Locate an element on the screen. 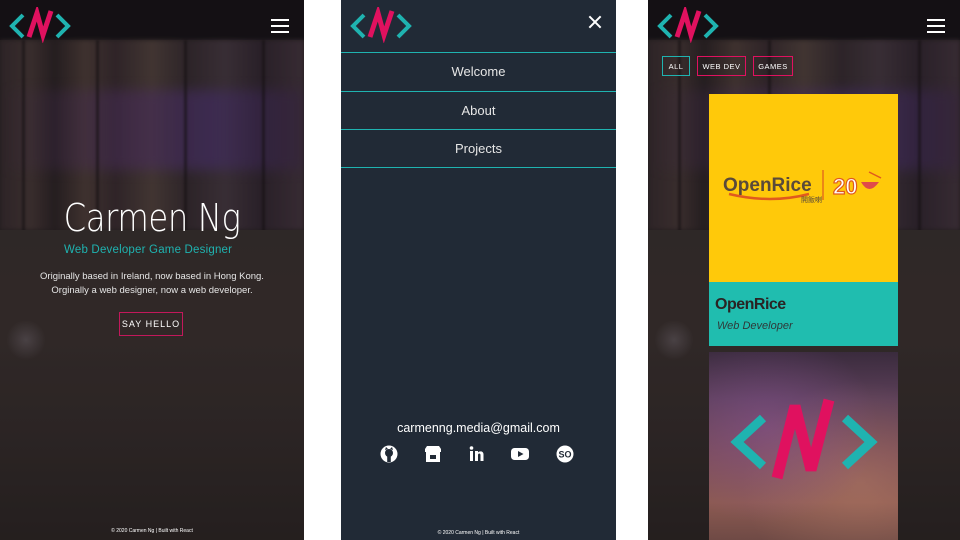 Image resolution: width=960 pixels, height=540 pixels. hero-name: Carmen Ng is located at coordinates (152, 218).